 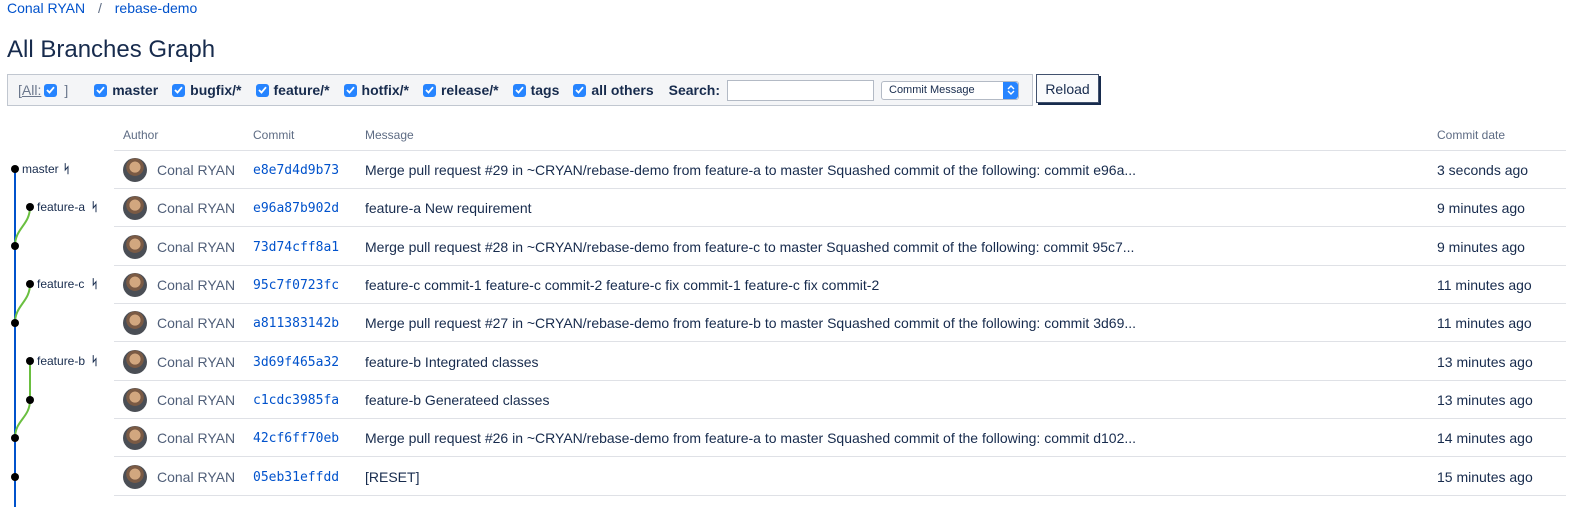 What do you see at coordinates (60, 284) in the screenshot?
I see `branch-label-feature-c: feature-c` at bounding box center [60, 284].